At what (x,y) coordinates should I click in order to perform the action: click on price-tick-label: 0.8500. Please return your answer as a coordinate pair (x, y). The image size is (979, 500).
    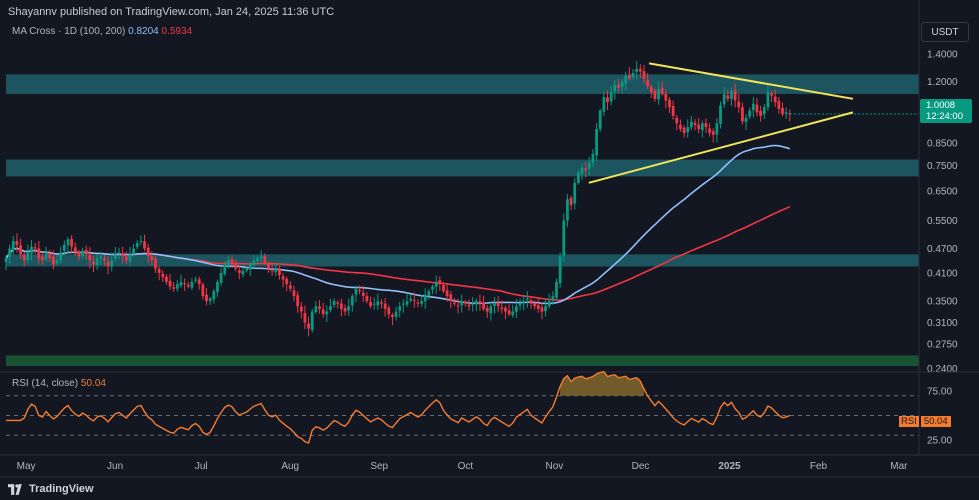
    Looking at the image, I should click on (942, 144).